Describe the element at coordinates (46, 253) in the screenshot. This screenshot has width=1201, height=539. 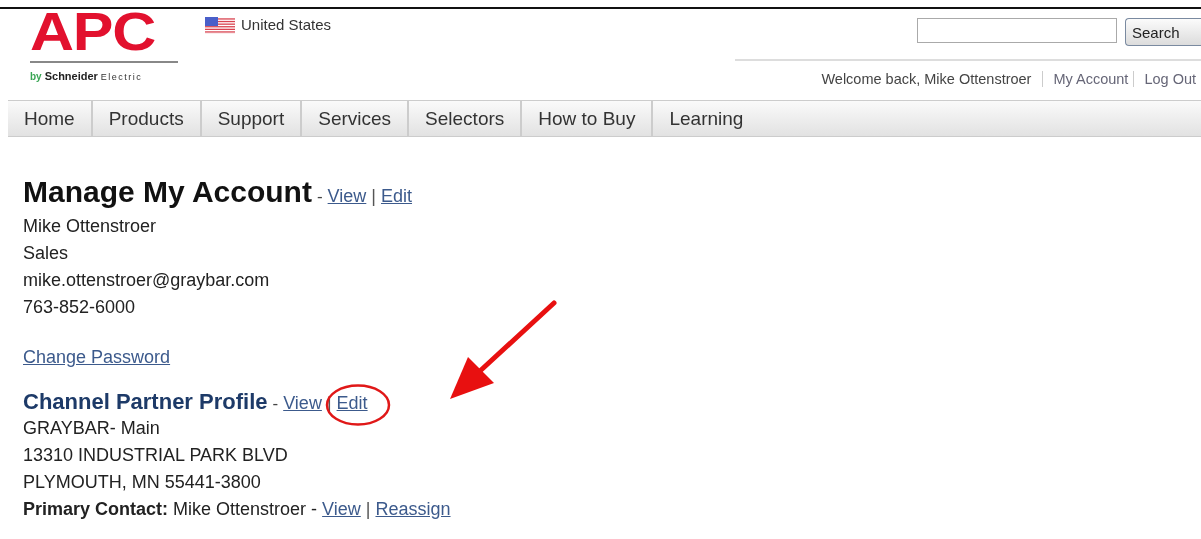
I see `account-detail: Sales` at that location.